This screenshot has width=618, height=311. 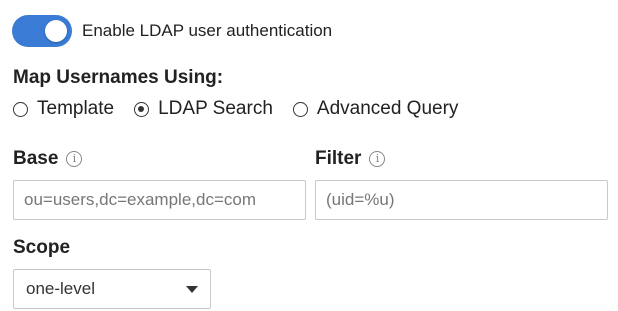 I want to click on scope-label-row: Scope, so click(x=112, y=248).